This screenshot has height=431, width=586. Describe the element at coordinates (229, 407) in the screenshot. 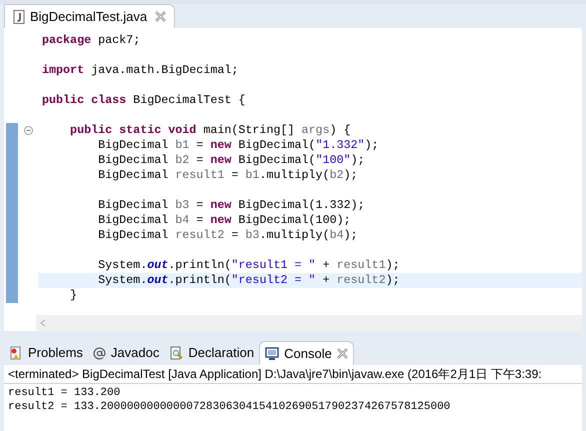

I see `console-output-line: result2 = 133.20000000000000728306304154102690517902374267578125000` at that location.